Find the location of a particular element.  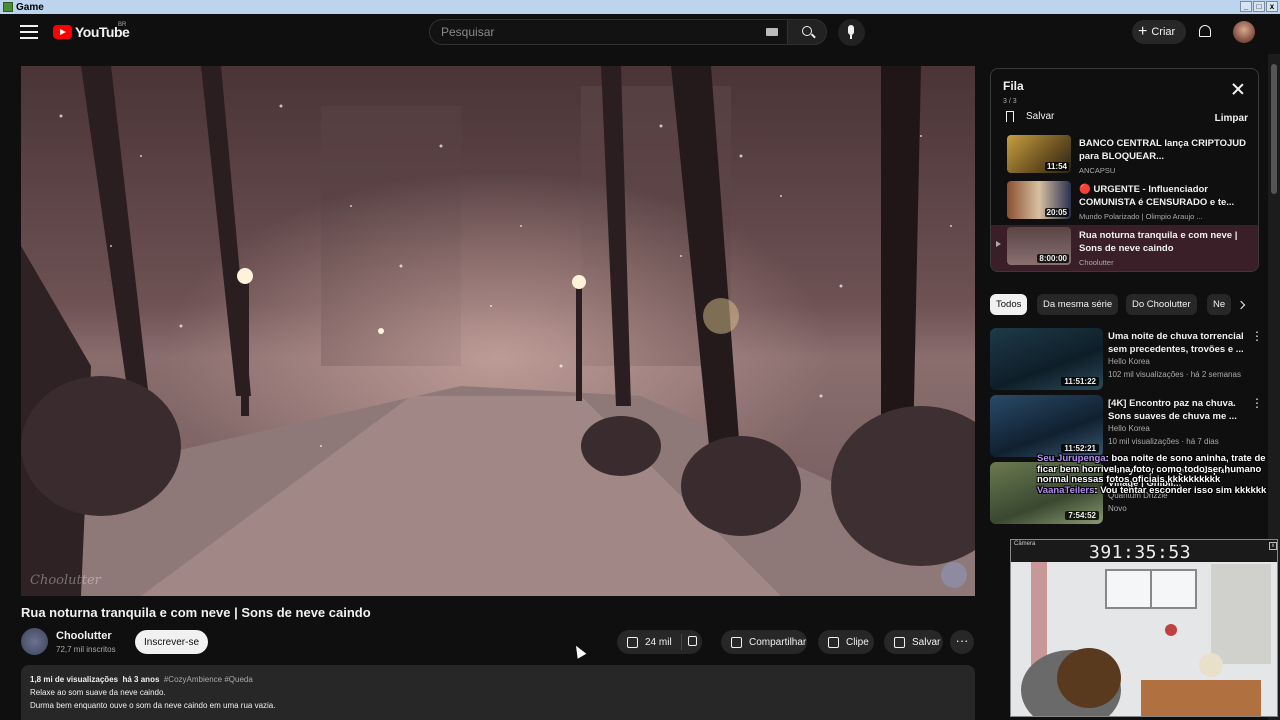

webcam-feed is located at coordinates (1144, 628).